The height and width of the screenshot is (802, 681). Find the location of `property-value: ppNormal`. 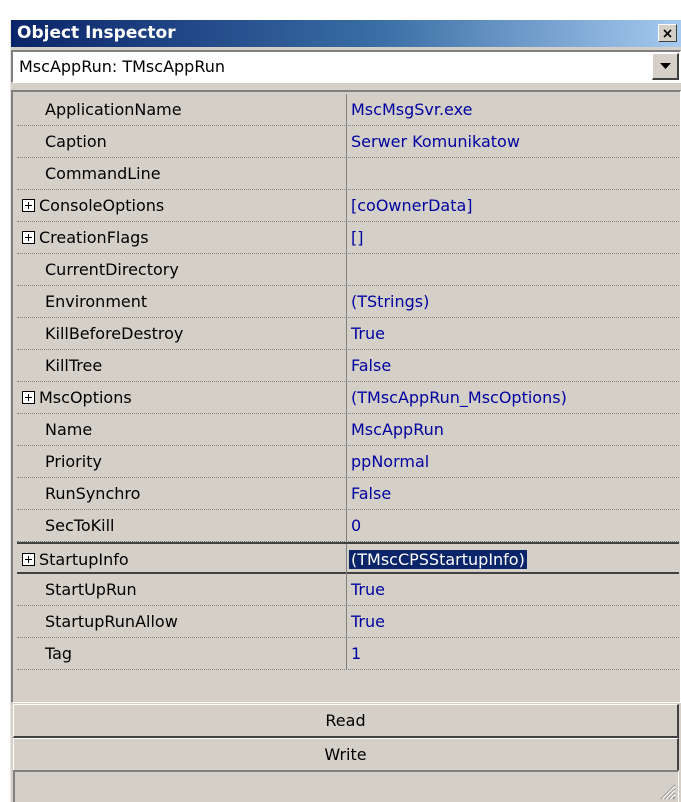

property-value: ppNormal is located at coordinates (390, 461).